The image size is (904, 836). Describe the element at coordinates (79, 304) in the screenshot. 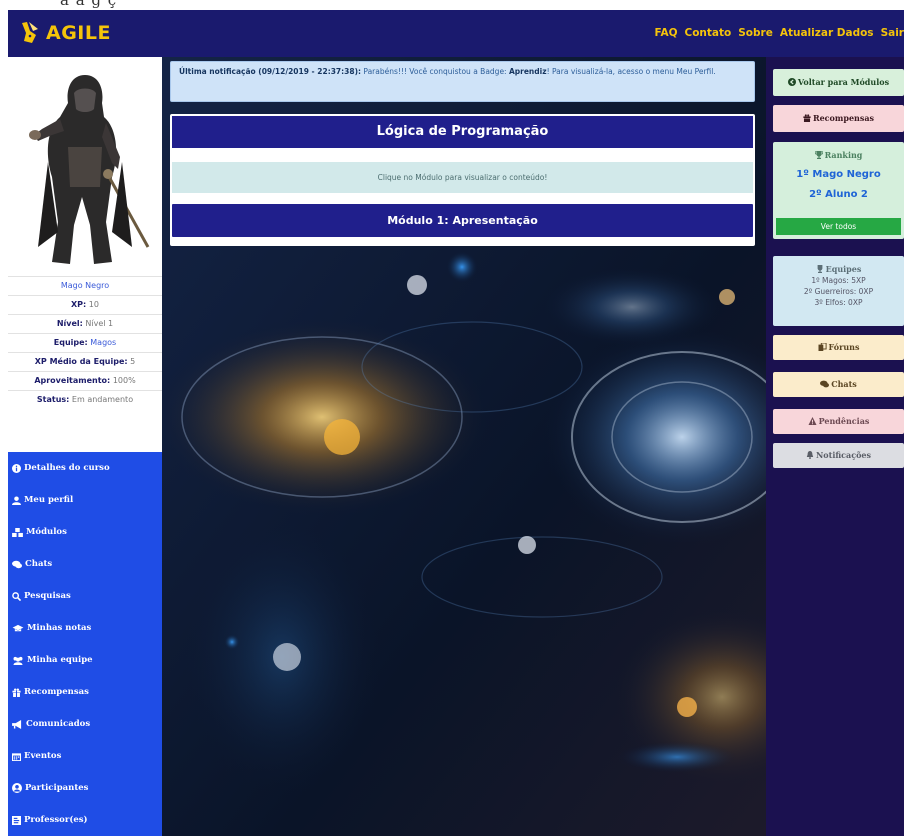

I see `stat-label: XP:` at that location.